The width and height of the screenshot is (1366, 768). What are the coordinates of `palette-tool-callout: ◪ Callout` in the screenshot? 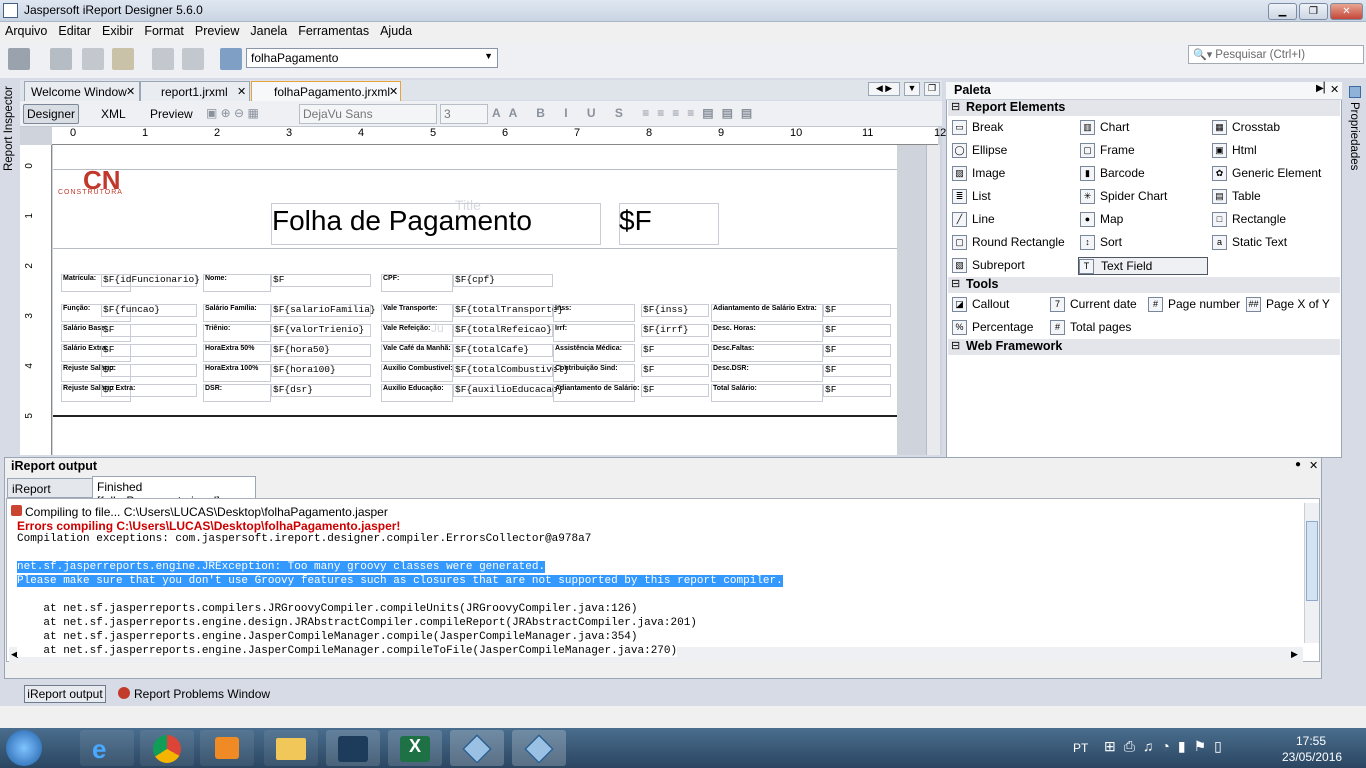 It's located at (980, 305).